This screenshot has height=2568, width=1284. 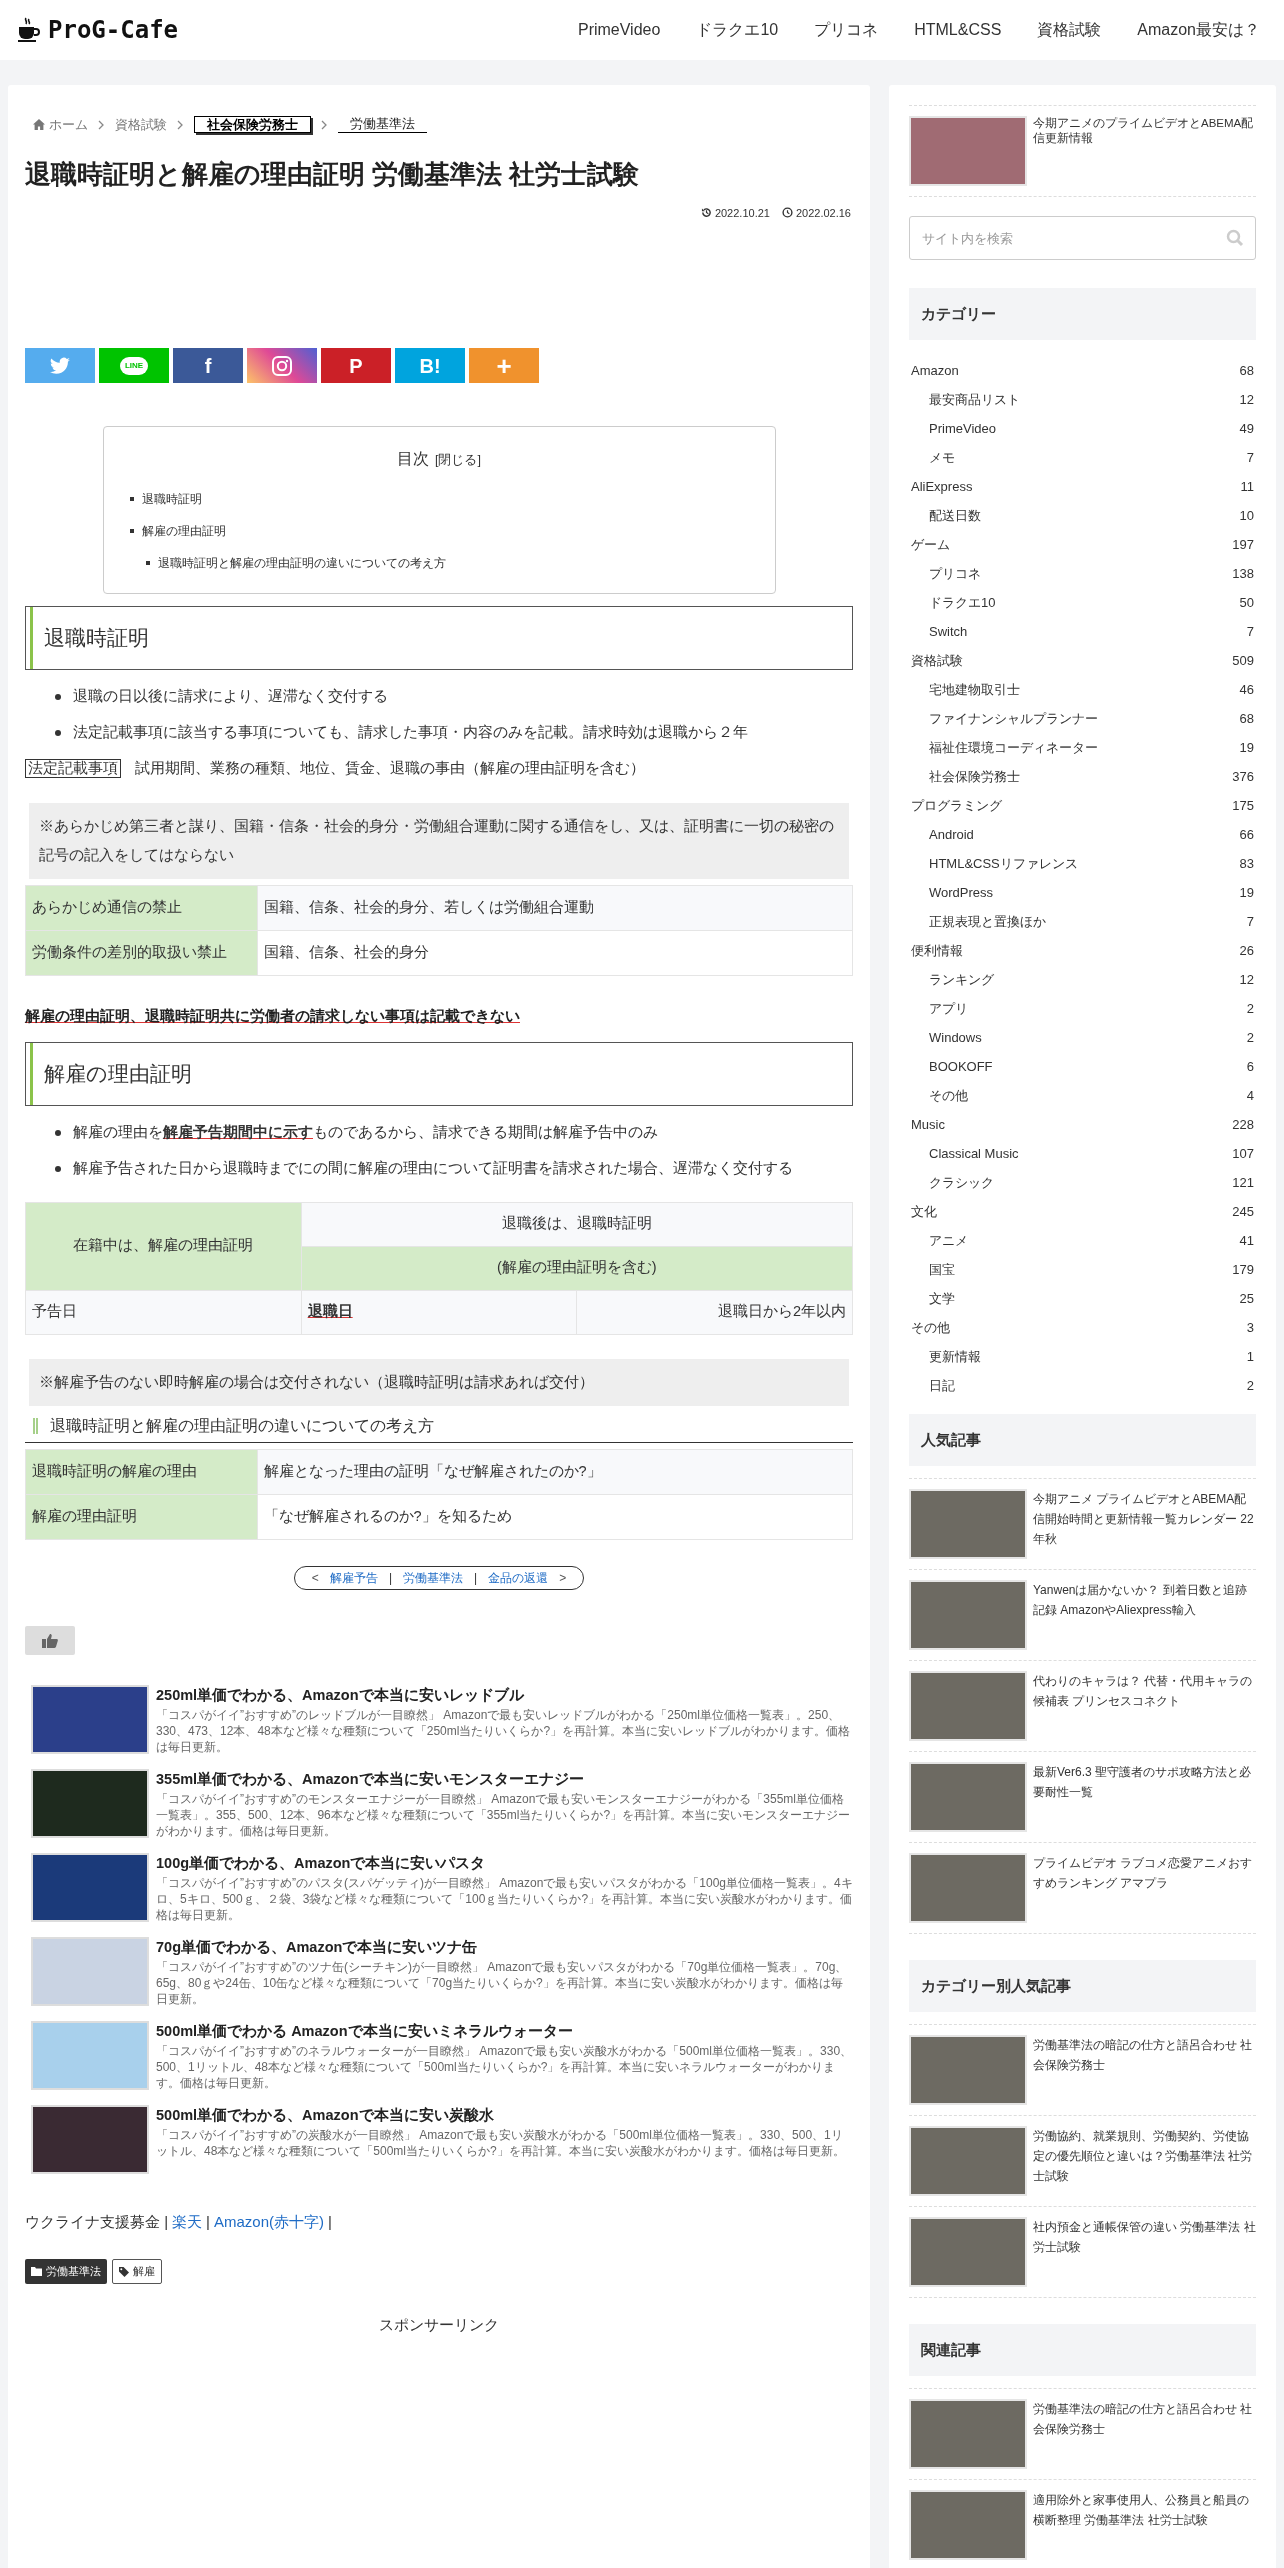 What do you see at coordinates (353, 1577) in the screenshot?
I see `pager-link: 解雇予告` at bounding box center [353, 1577].